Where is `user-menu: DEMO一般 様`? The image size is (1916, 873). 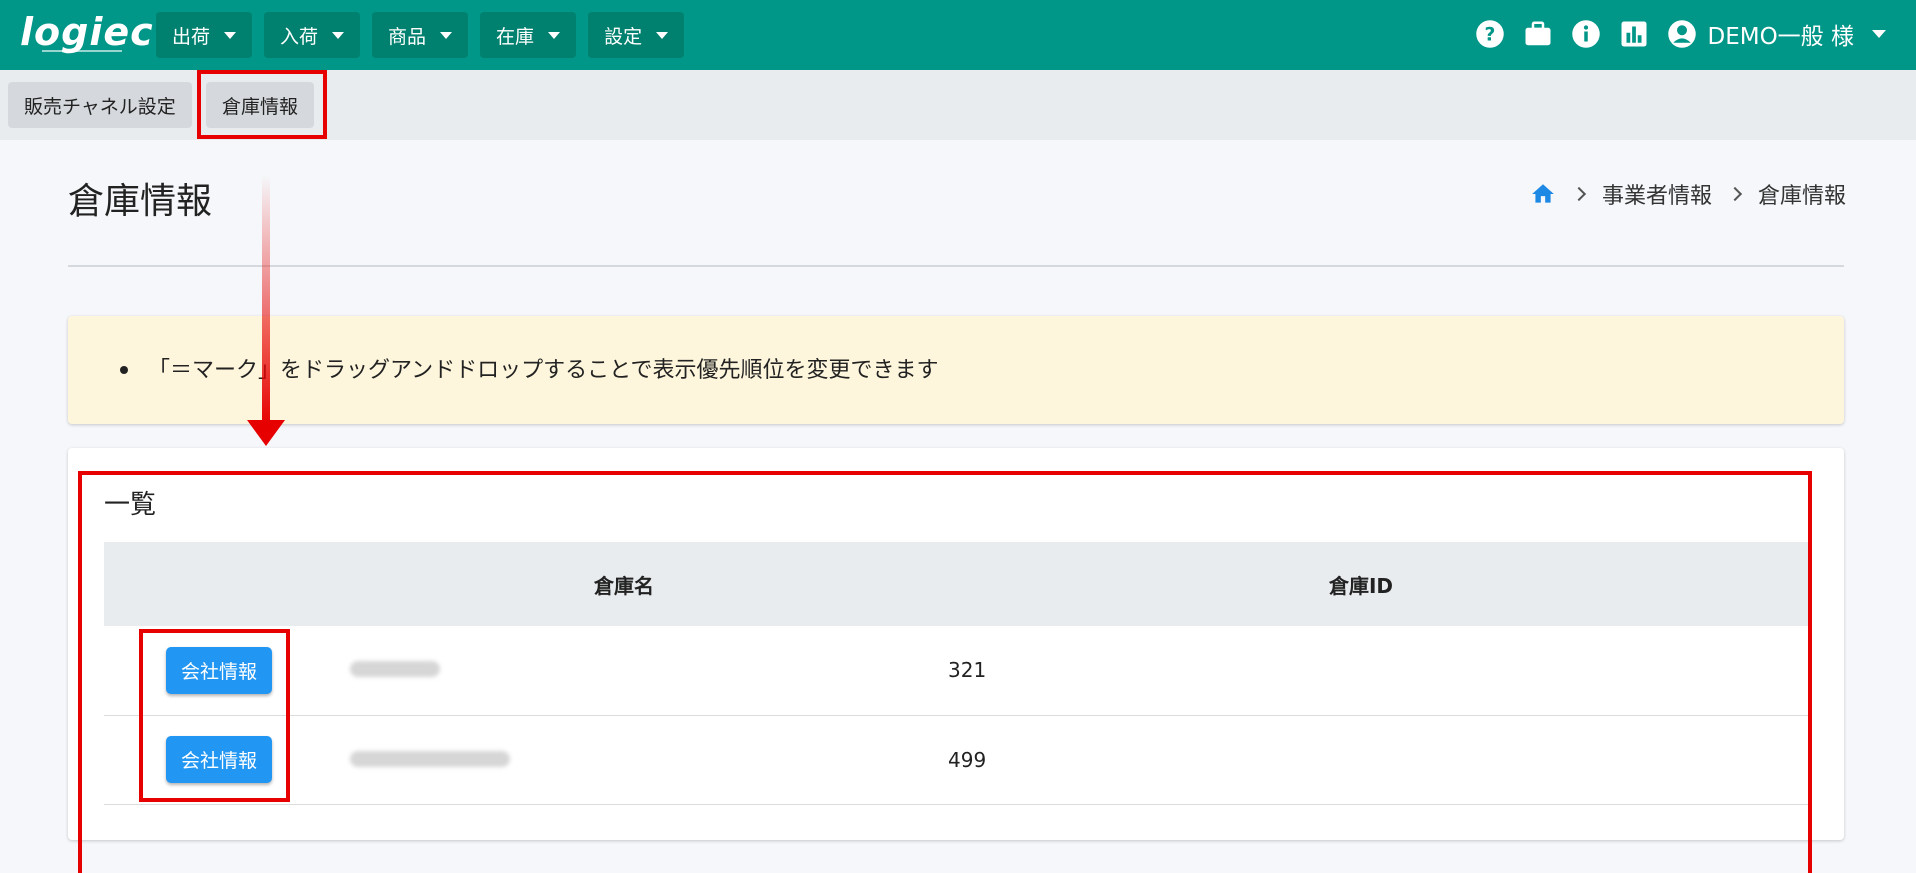 user-menu: DEMO一般 様 is located at coordinates (1776, 34).